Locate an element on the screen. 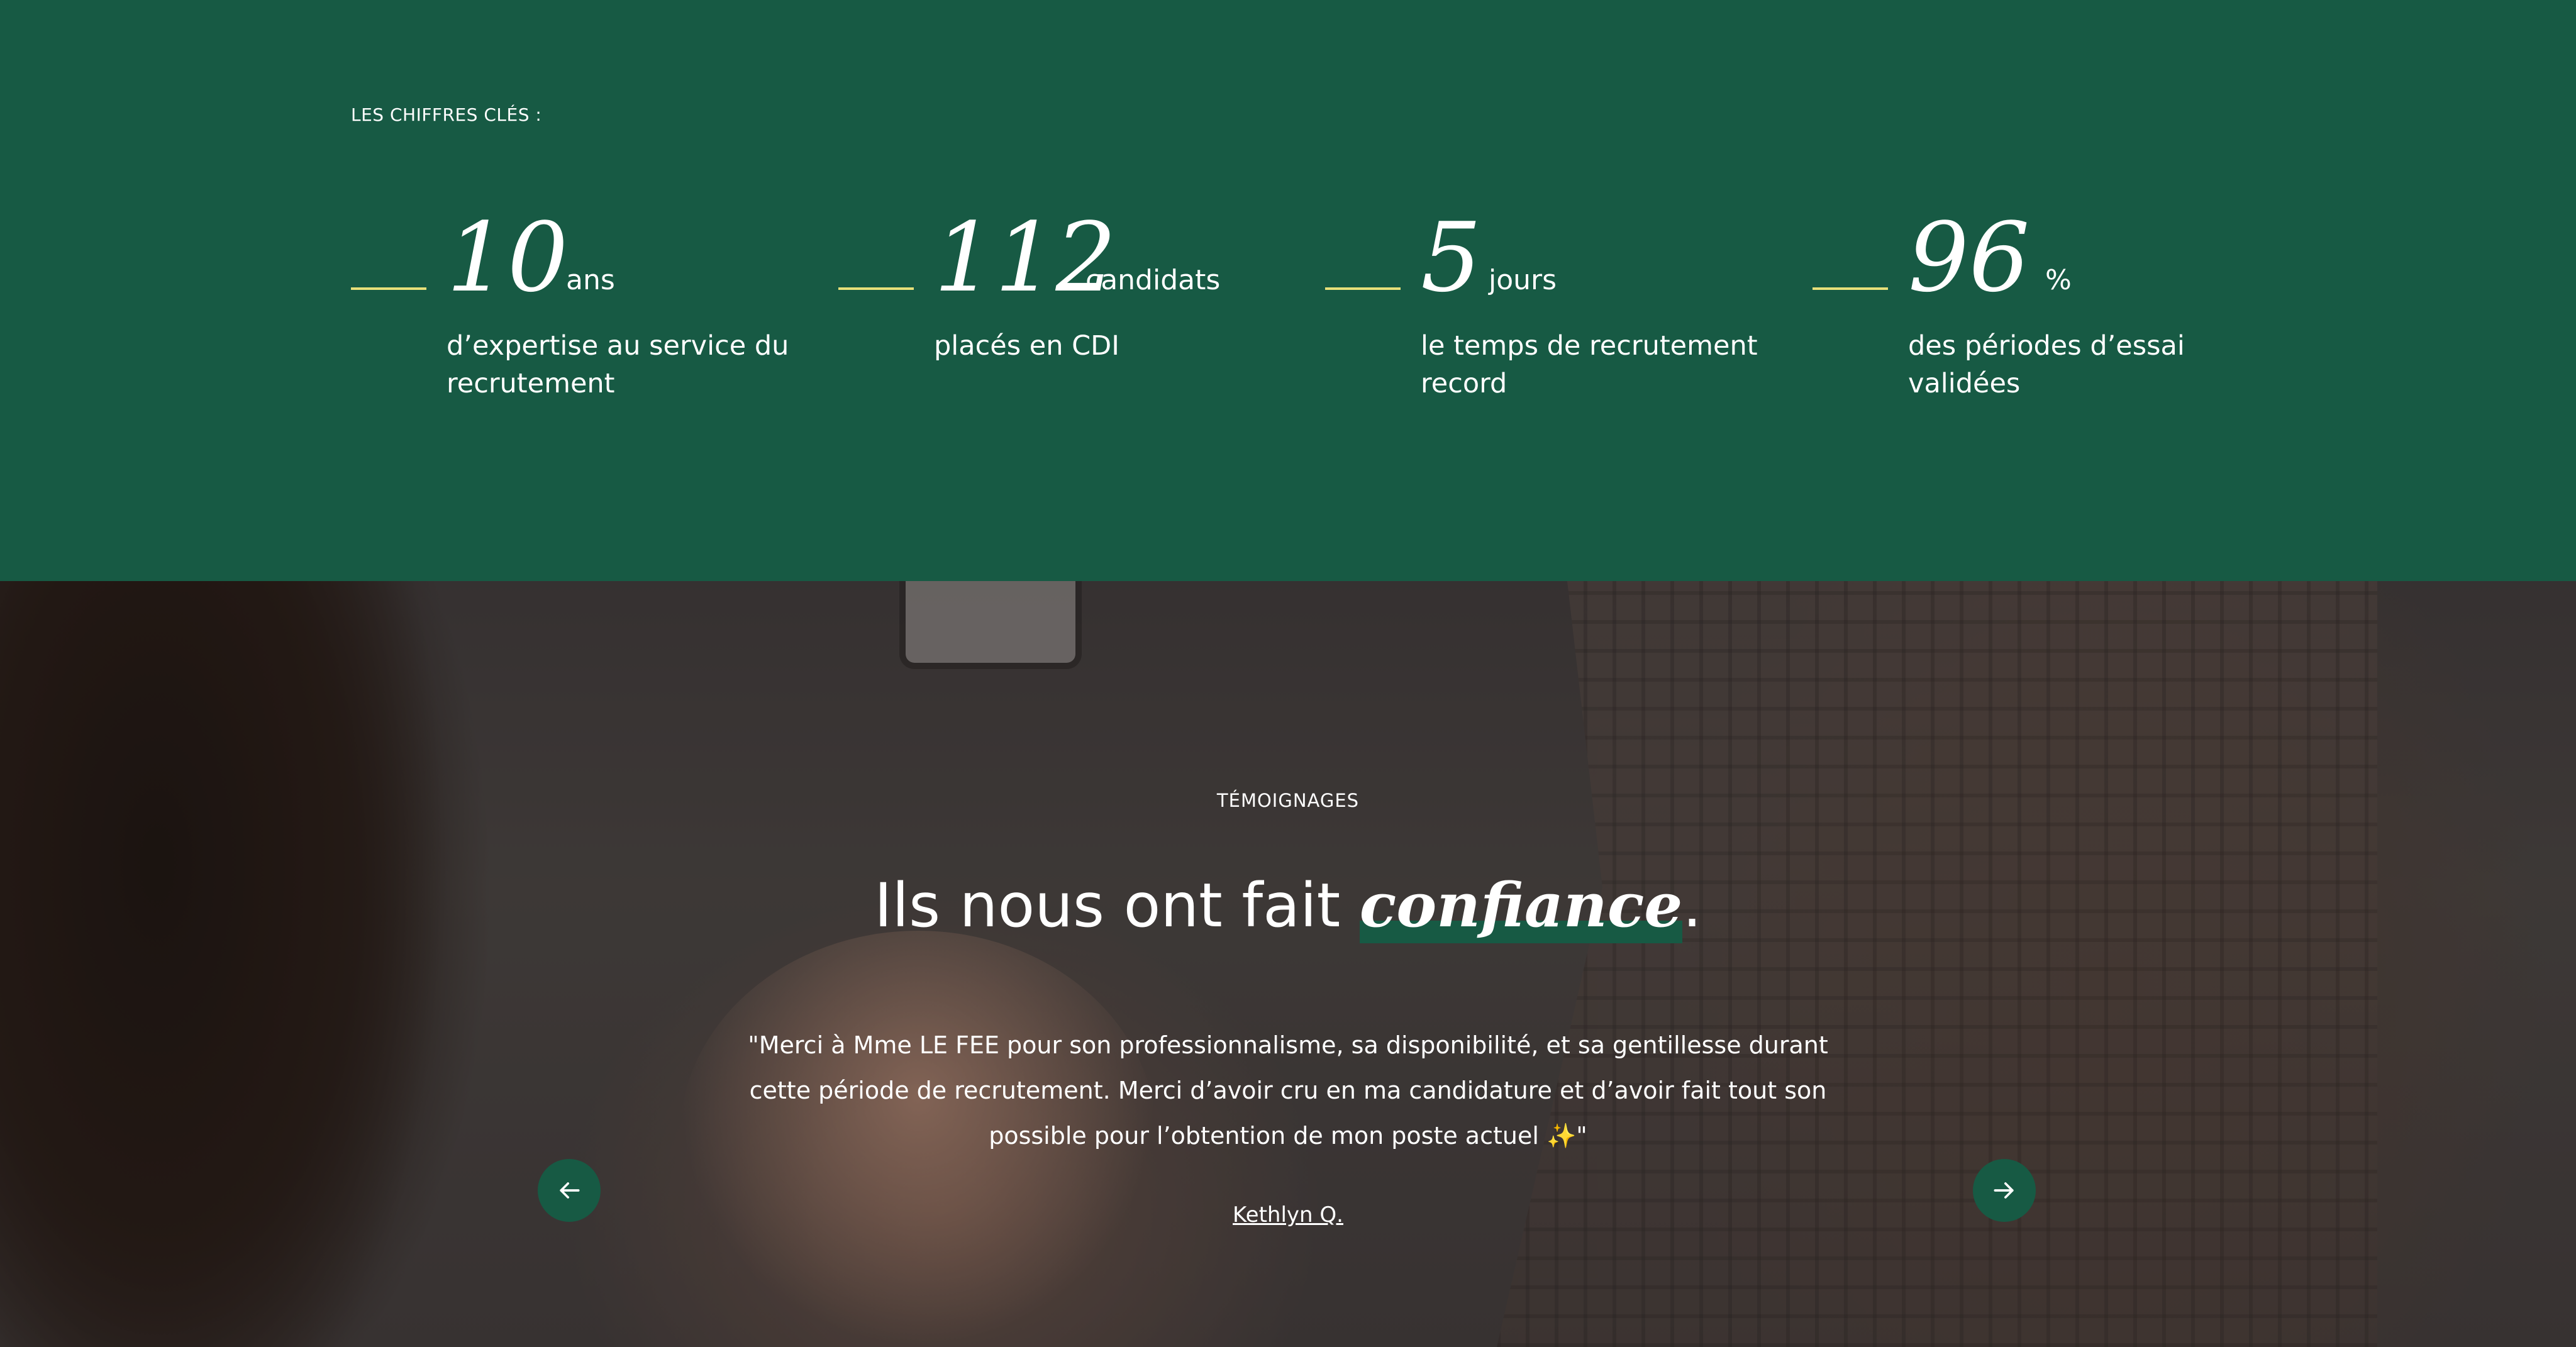 This screenshot has width=2576, height=1347. next-testimonial-button is located at coordinates (2004, 1190).